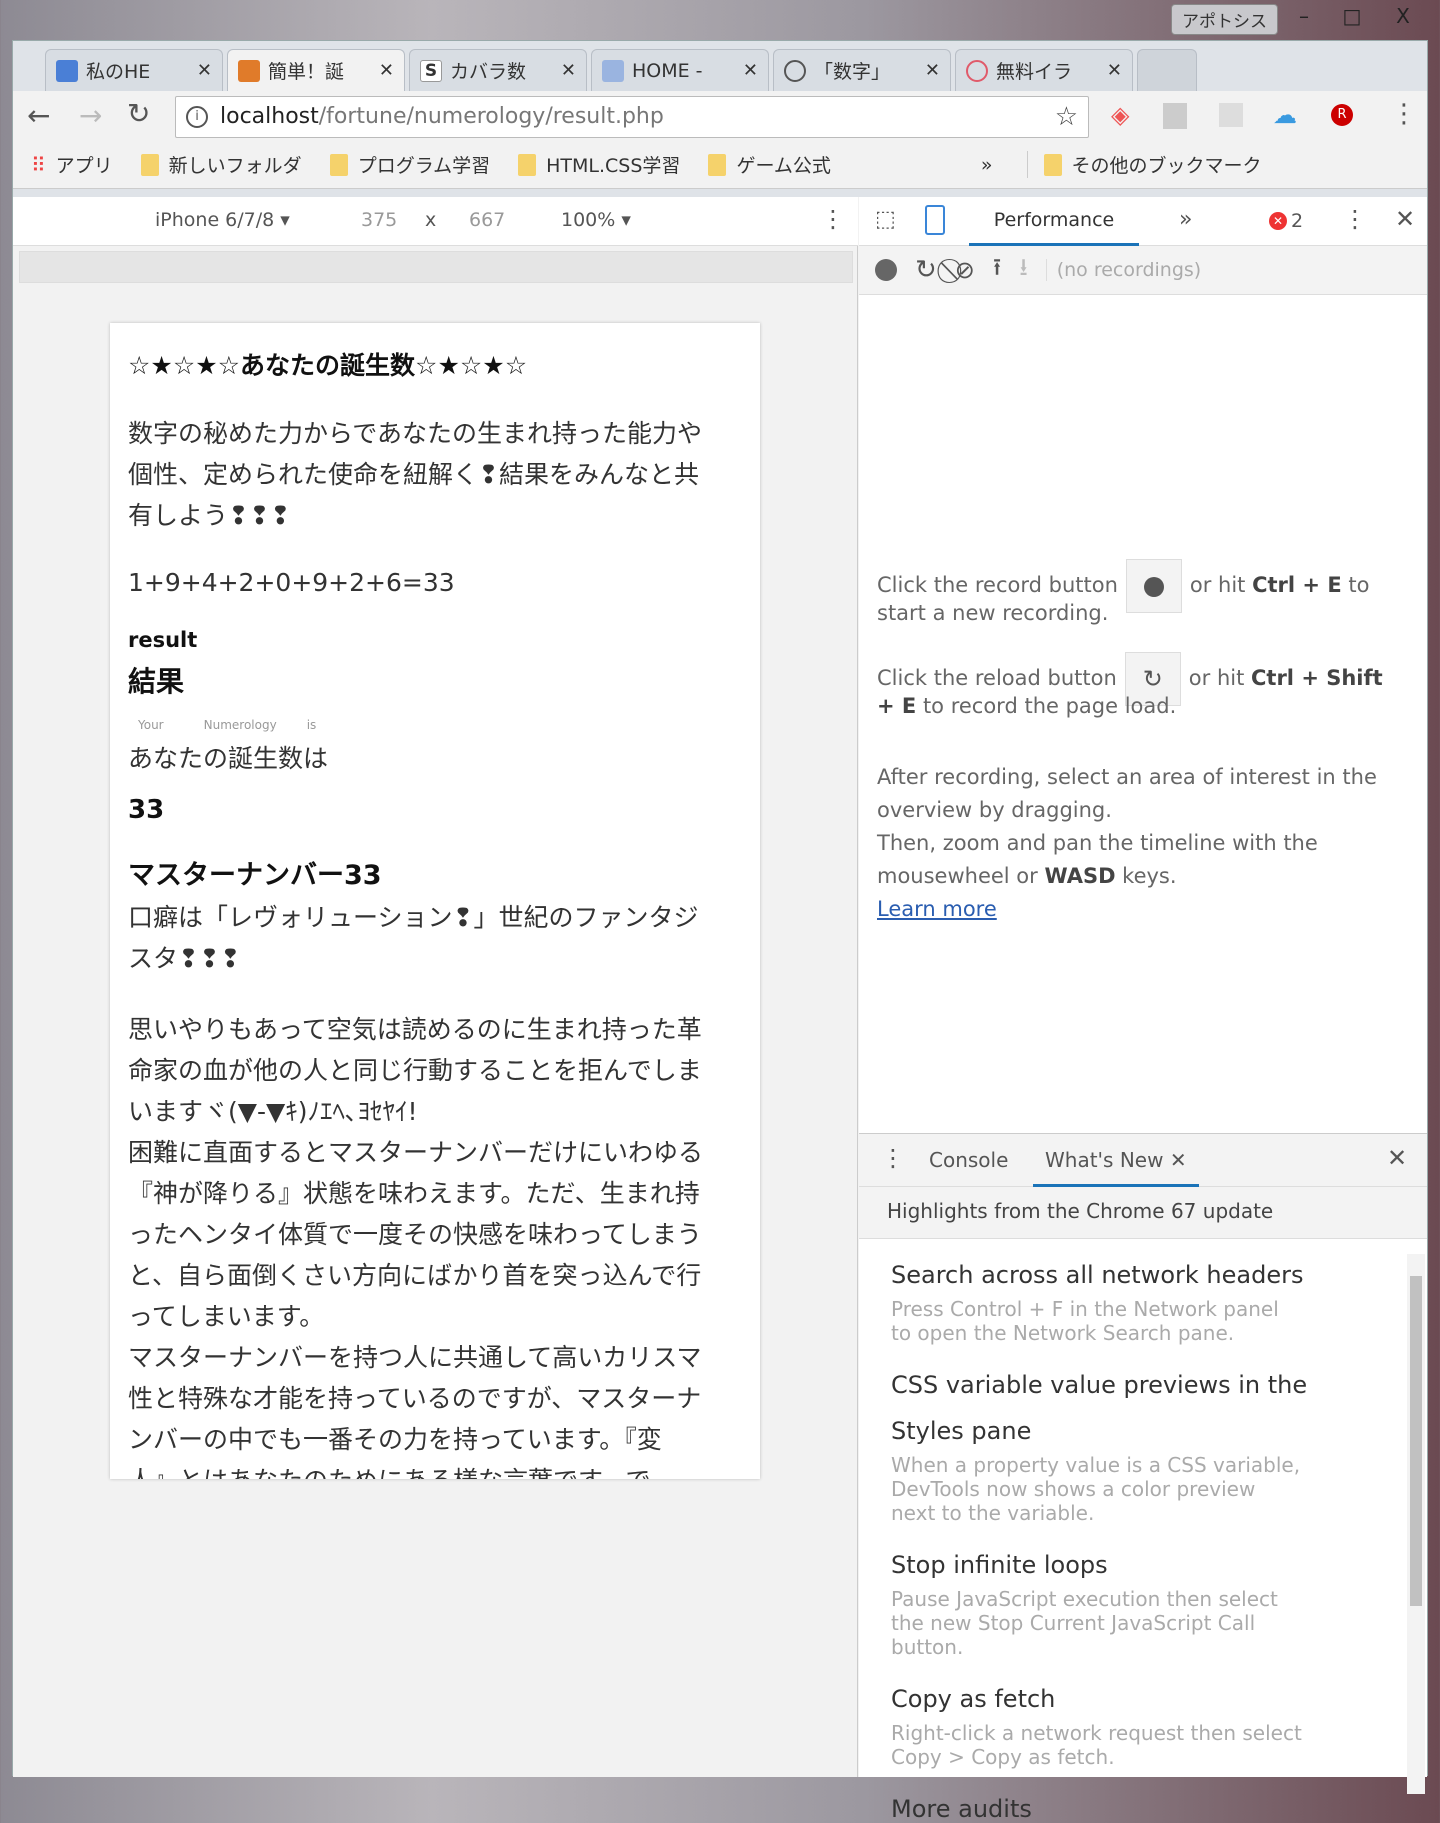 This screenshot has width=1440, height=1823. Describe the element at coordinates (1175, 116) in the screenshot. I see `pdf-extension-icon` at that location.